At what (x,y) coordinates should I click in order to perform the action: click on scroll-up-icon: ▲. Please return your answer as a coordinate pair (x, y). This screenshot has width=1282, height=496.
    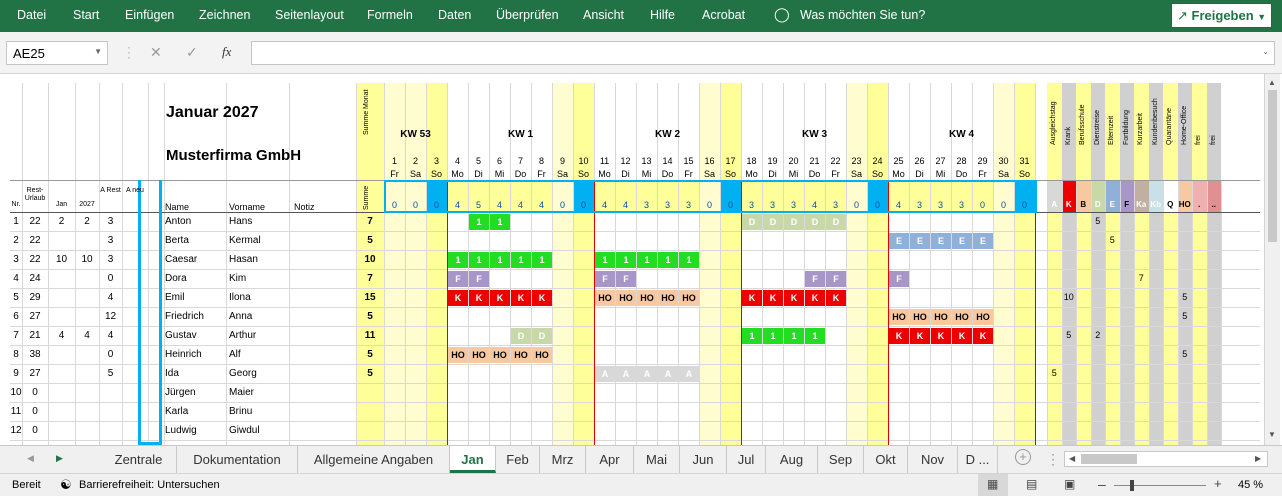
    Looking at the image, I should click on (1272, 82).